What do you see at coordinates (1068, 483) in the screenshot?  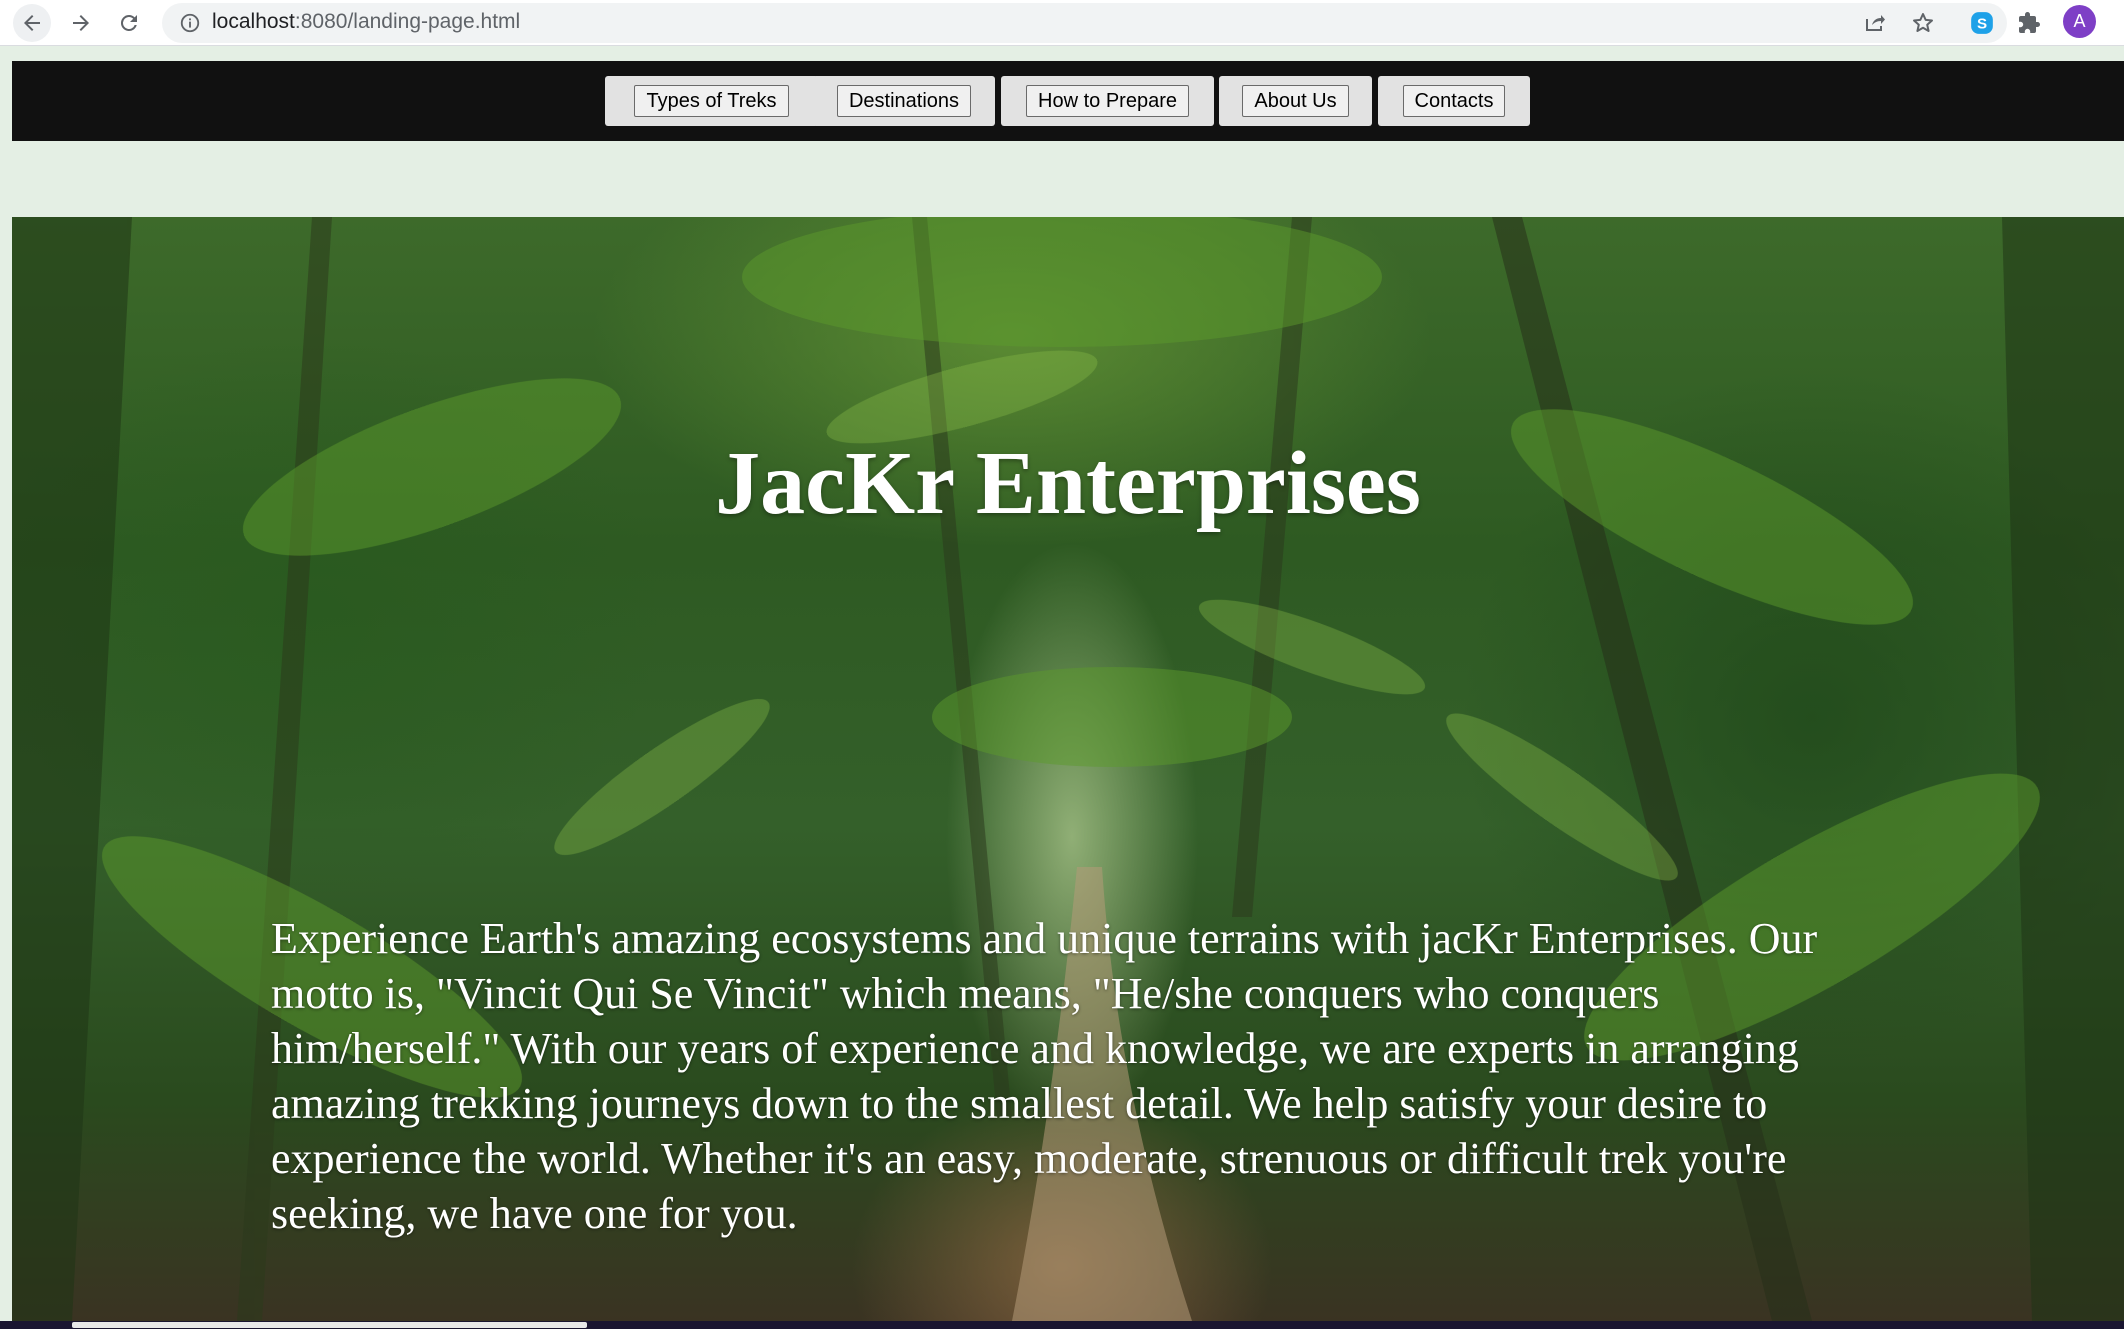 I see `hero-title: JacKr Enterprises` at bounding box center [1068, 483].